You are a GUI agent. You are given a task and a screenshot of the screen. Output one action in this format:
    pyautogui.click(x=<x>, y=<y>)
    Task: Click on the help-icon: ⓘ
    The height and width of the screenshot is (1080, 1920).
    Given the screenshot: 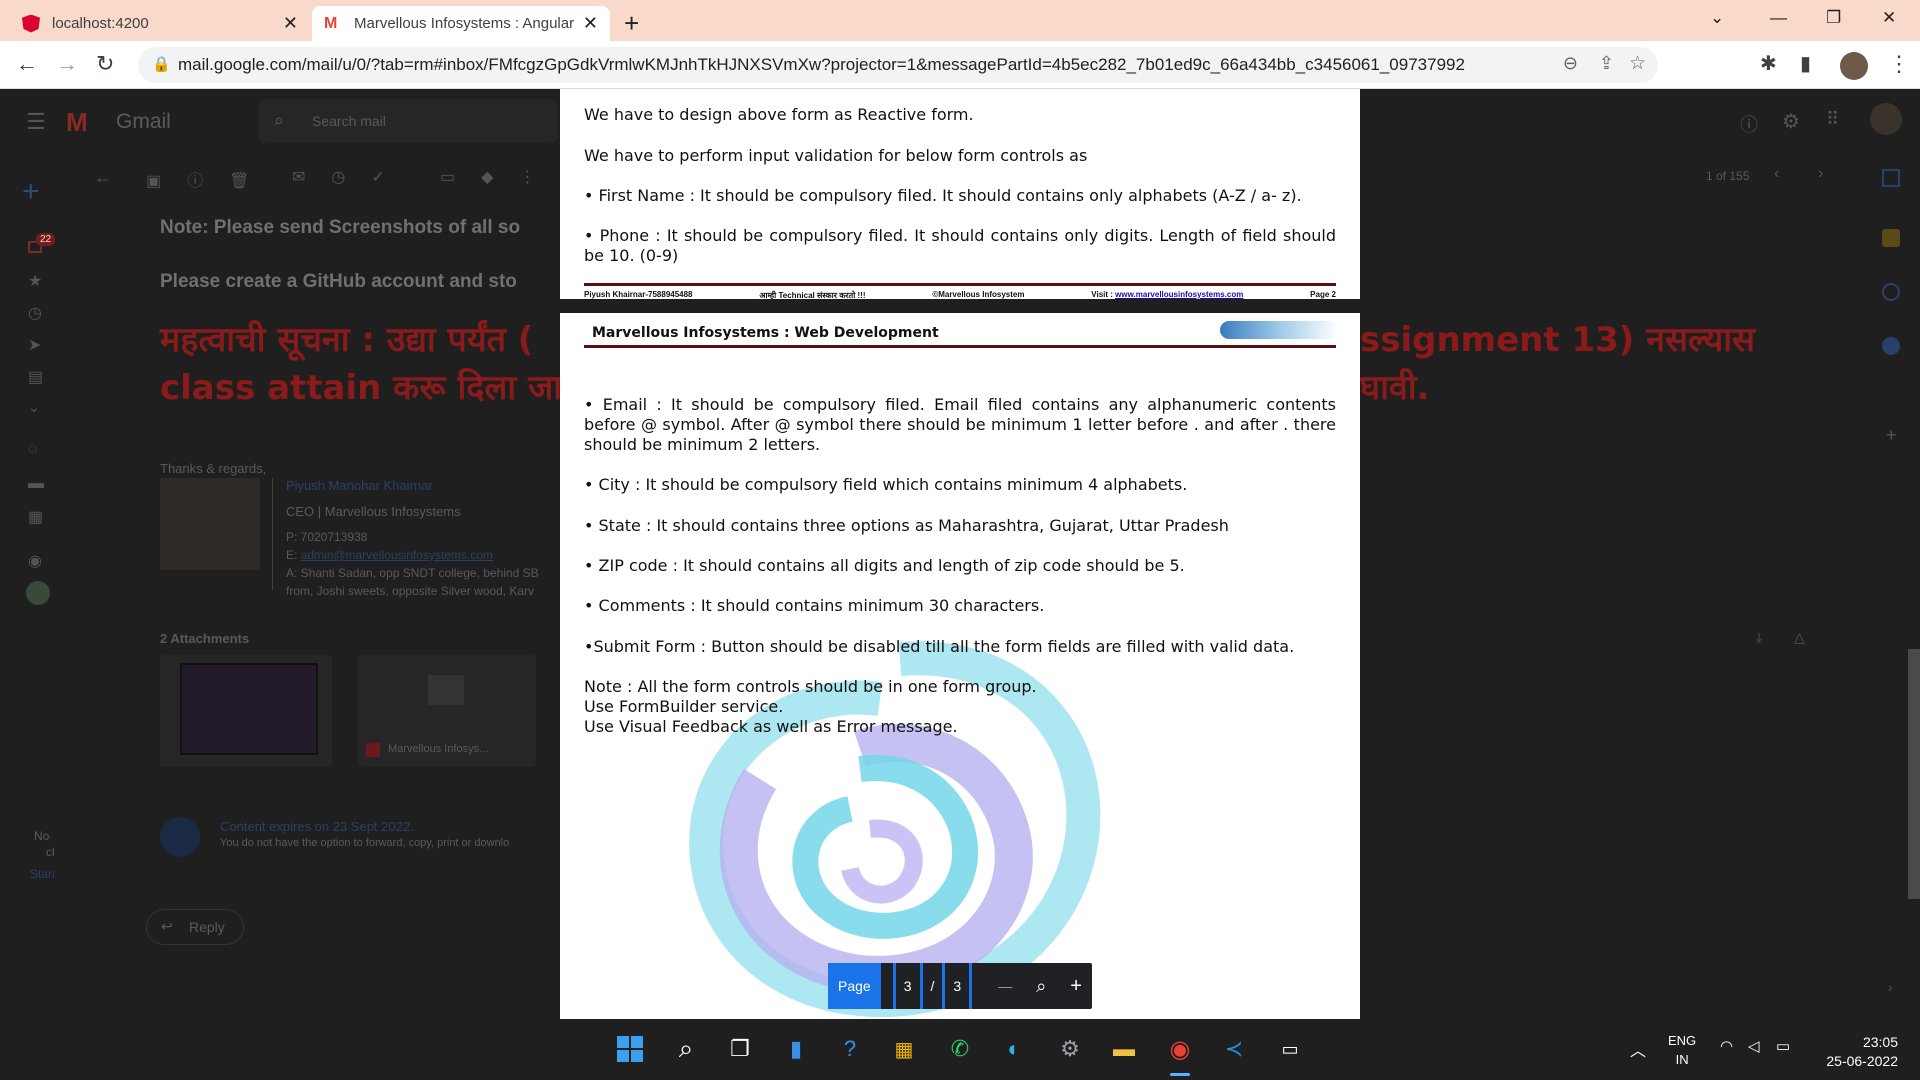 What is the action you would take?
    pyautogui.click(x=1749, y=124)
    